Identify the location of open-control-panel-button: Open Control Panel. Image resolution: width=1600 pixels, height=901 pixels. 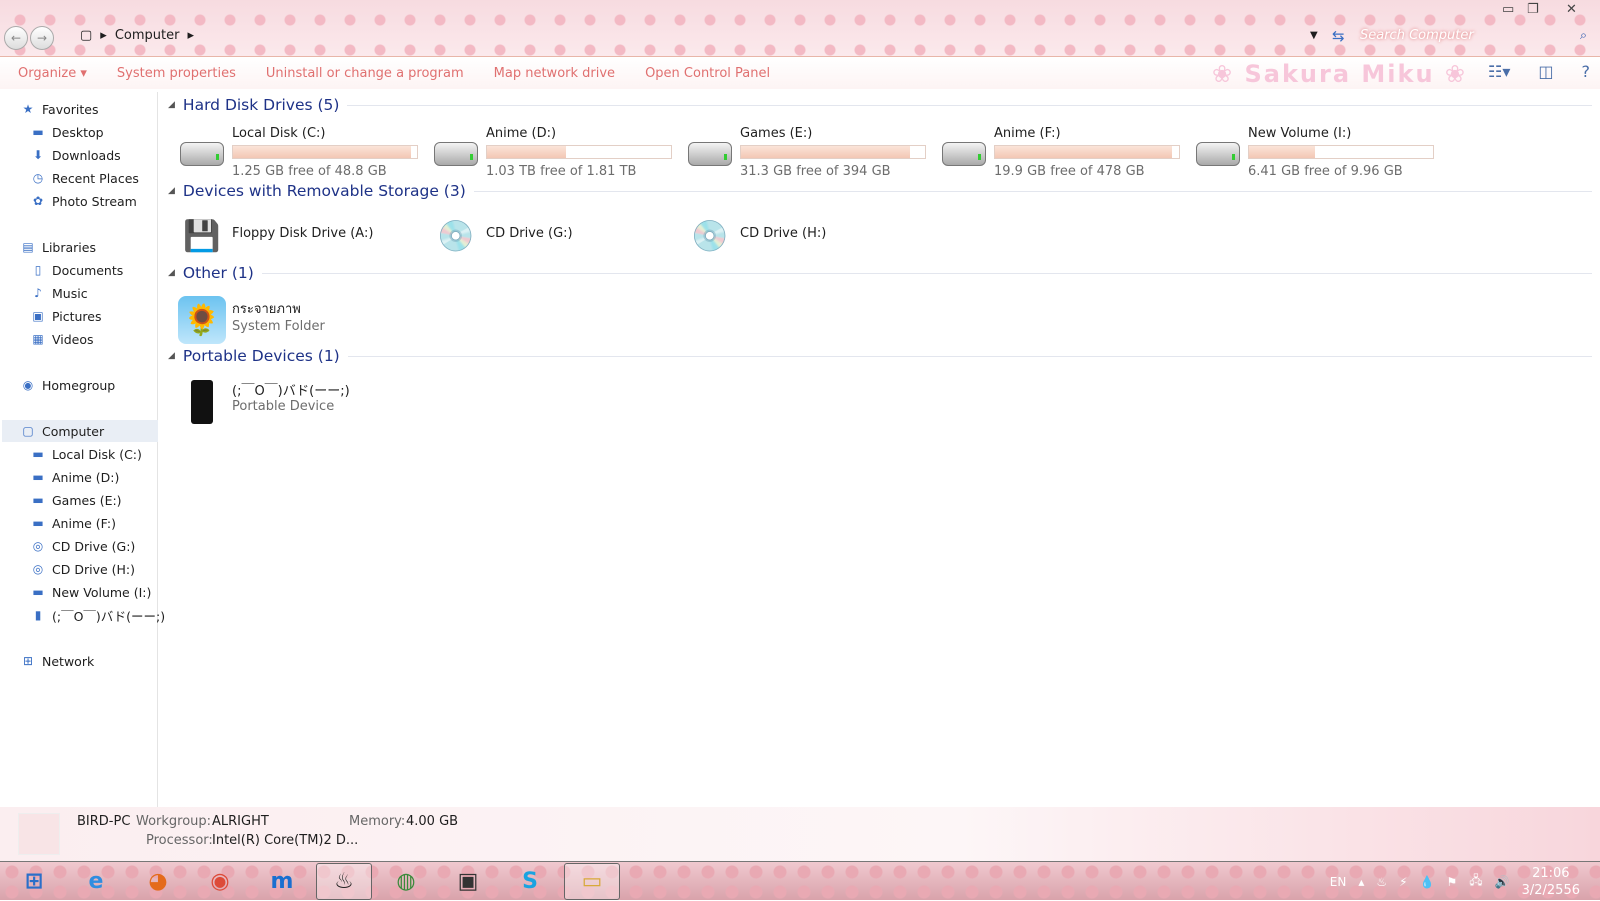
(707, 73).